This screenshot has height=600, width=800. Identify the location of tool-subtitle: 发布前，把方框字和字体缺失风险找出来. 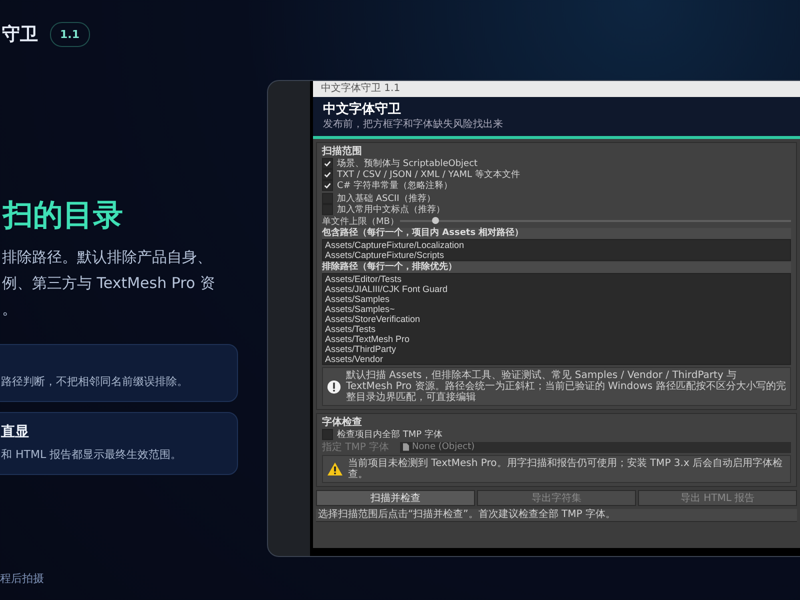
(413, 125).